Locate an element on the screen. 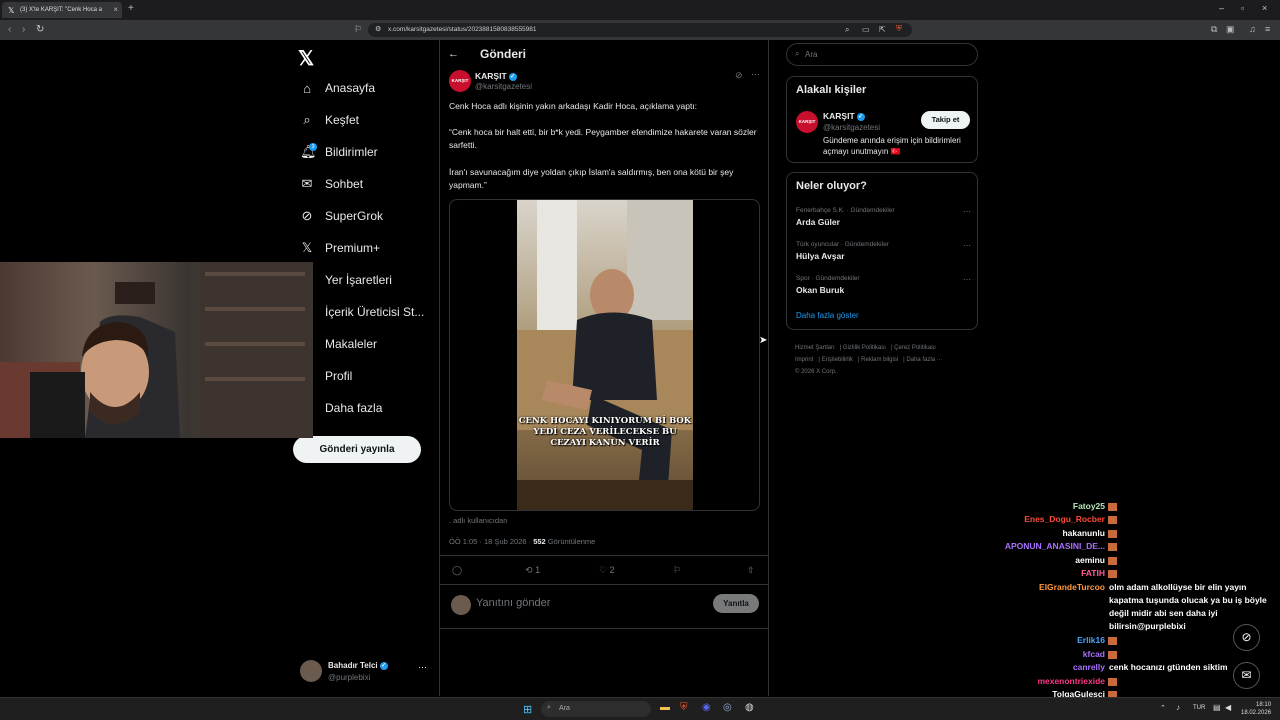 This screenshot has height=720, width=1280. menu-icon: ≡ is located at coordinates (1267, 29).